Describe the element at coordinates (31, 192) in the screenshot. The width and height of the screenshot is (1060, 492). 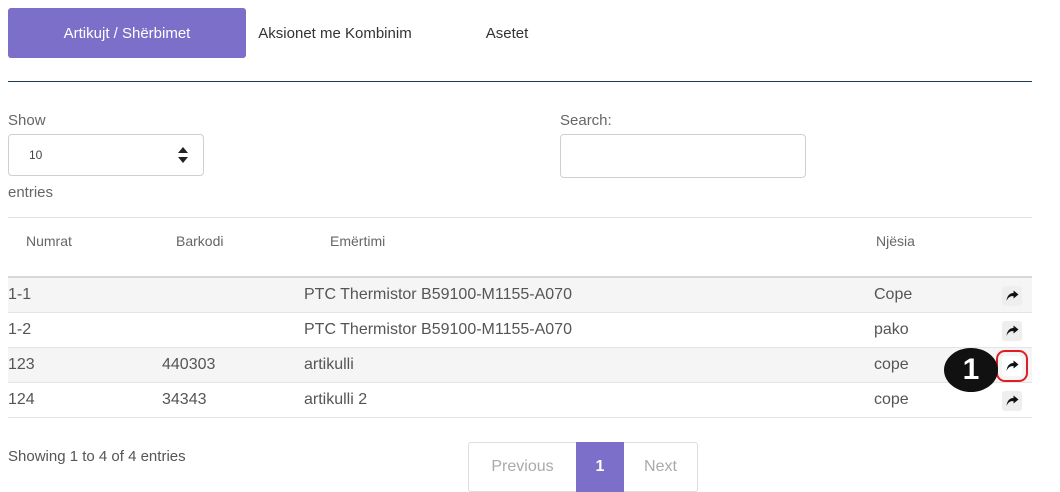
I see `entries-label: entries` at that location.